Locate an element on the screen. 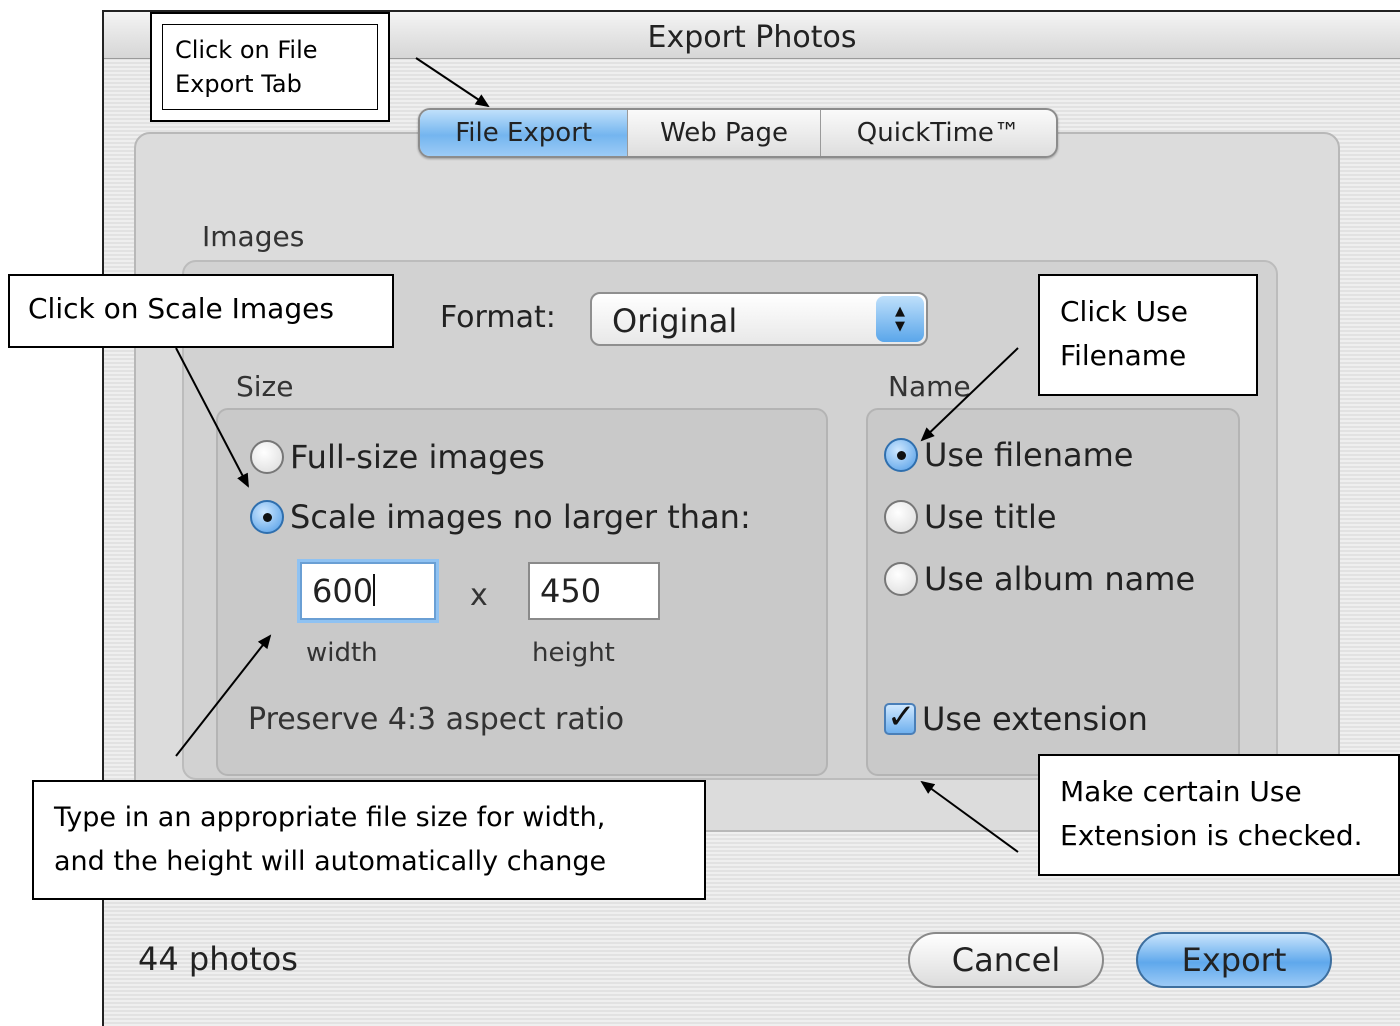  arrow-to-file-export-tab is located at coordinates (452, 82).